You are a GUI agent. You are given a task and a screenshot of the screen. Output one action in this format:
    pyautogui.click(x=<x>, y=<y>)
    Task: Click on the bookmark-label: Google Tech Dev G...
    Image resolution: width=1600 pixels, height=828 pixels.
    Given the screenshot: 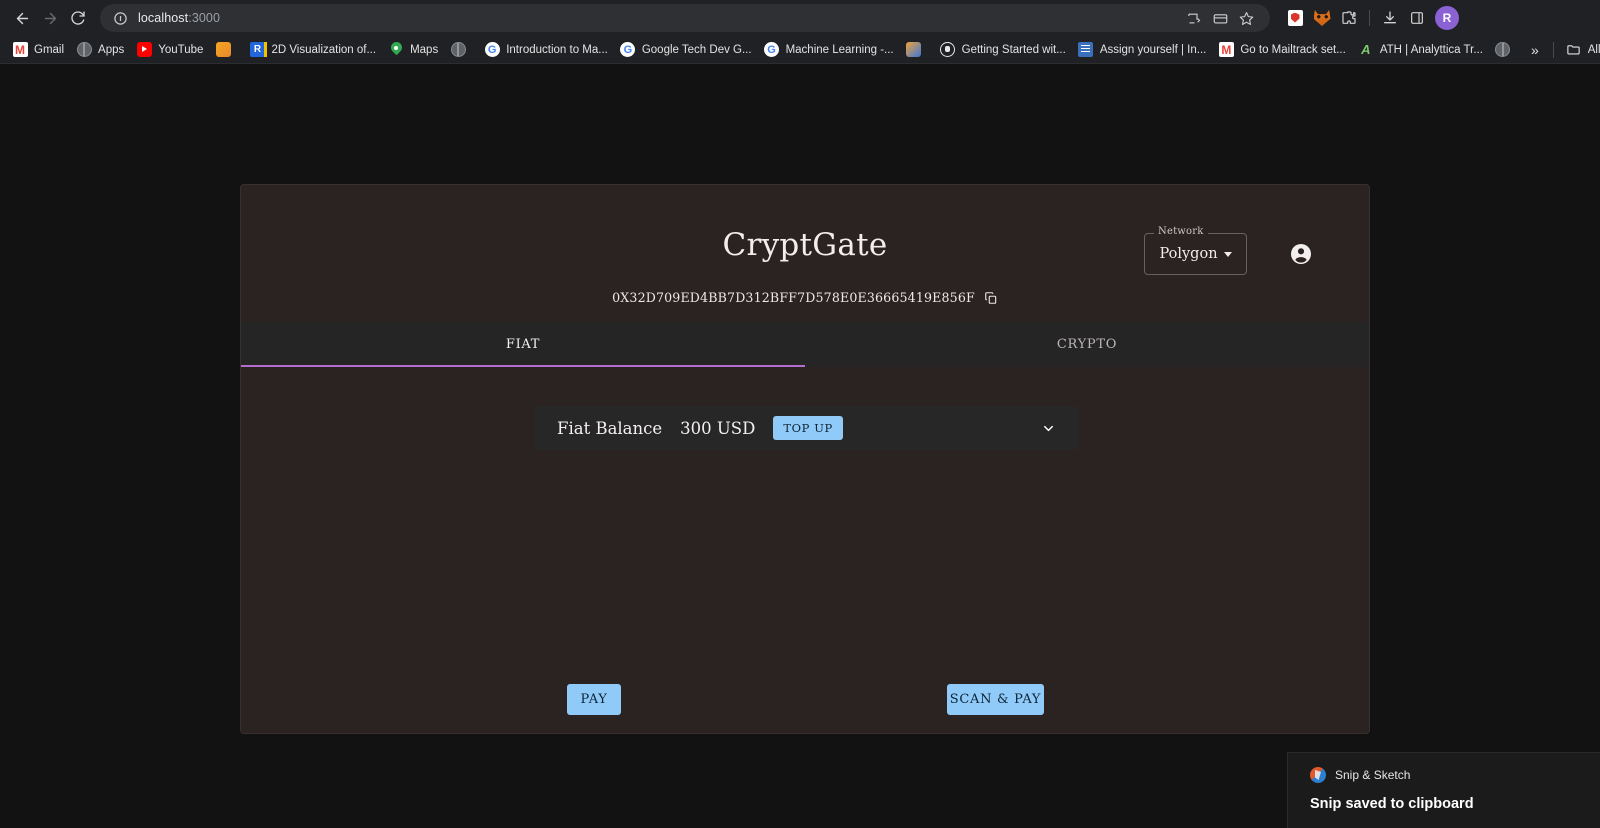 What is the action you would take?
    pyautogui.click(x=696, y=49)
    